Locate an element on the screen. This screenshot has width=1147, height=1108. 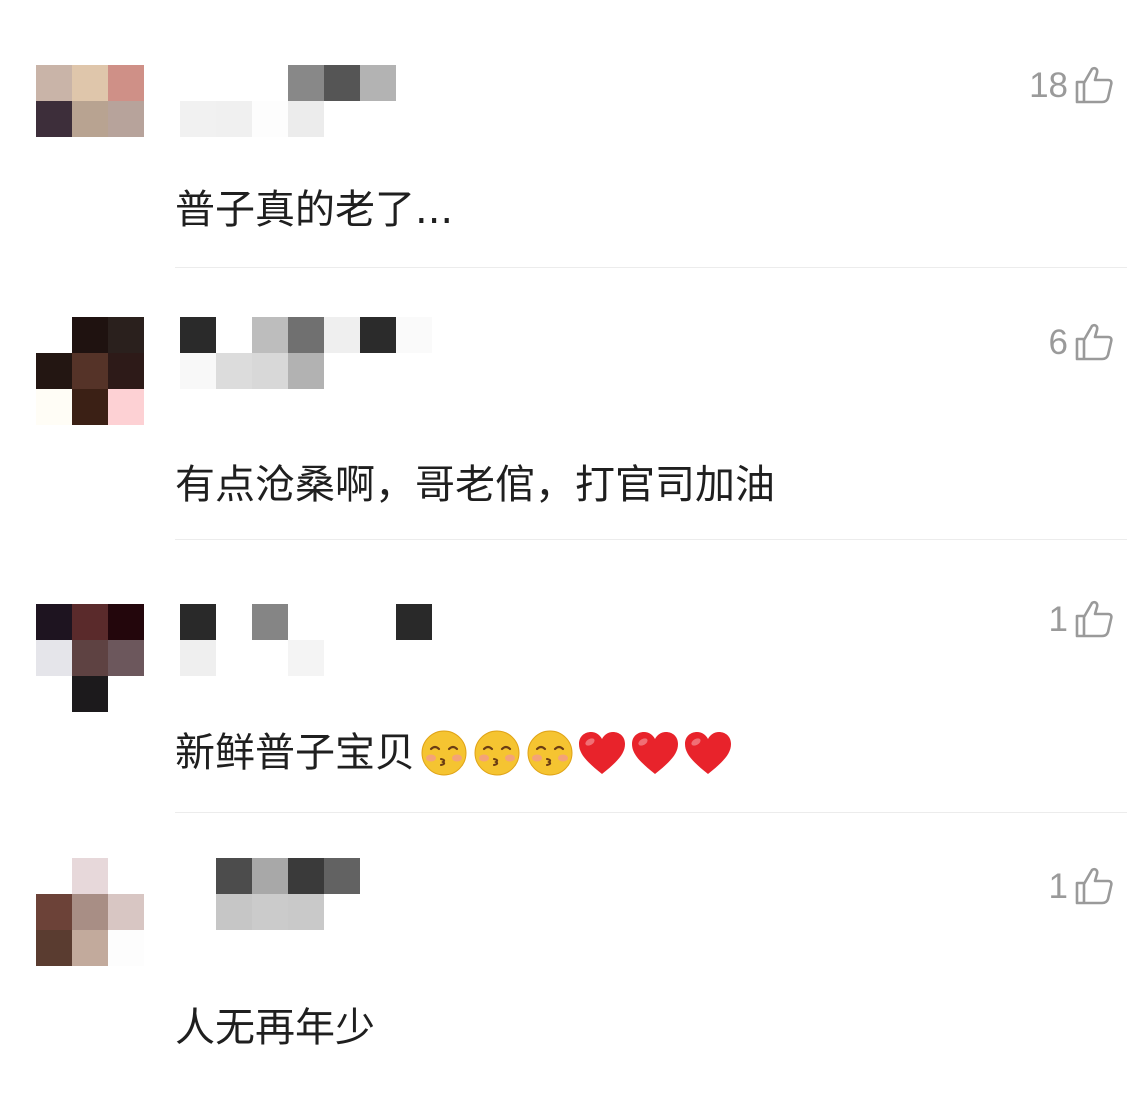
like-count: 6 is located at coordinates (1058, 342).